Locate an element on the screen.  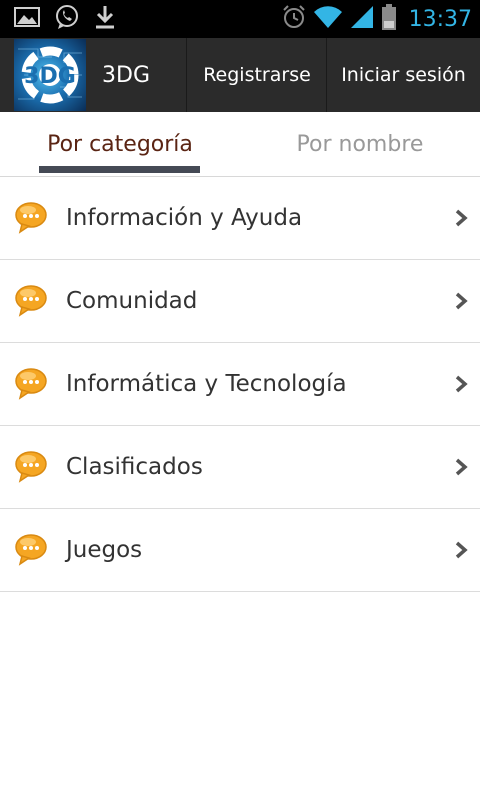
wifi-icon is located at coordinates (328, 19).